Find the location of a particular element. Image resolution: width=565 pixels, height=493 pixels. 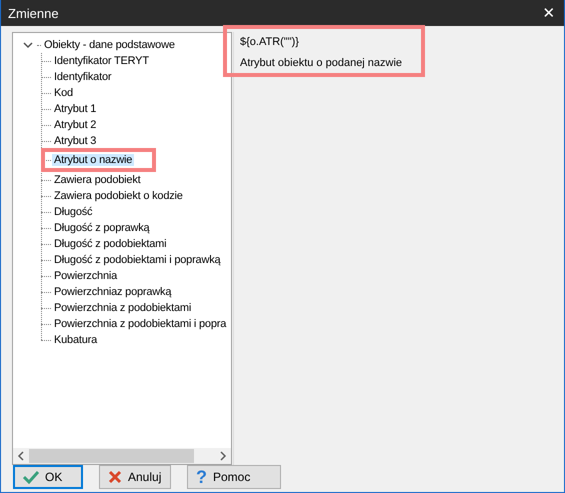

cancel-button: Anuluj is located at coordinates (135, 477).